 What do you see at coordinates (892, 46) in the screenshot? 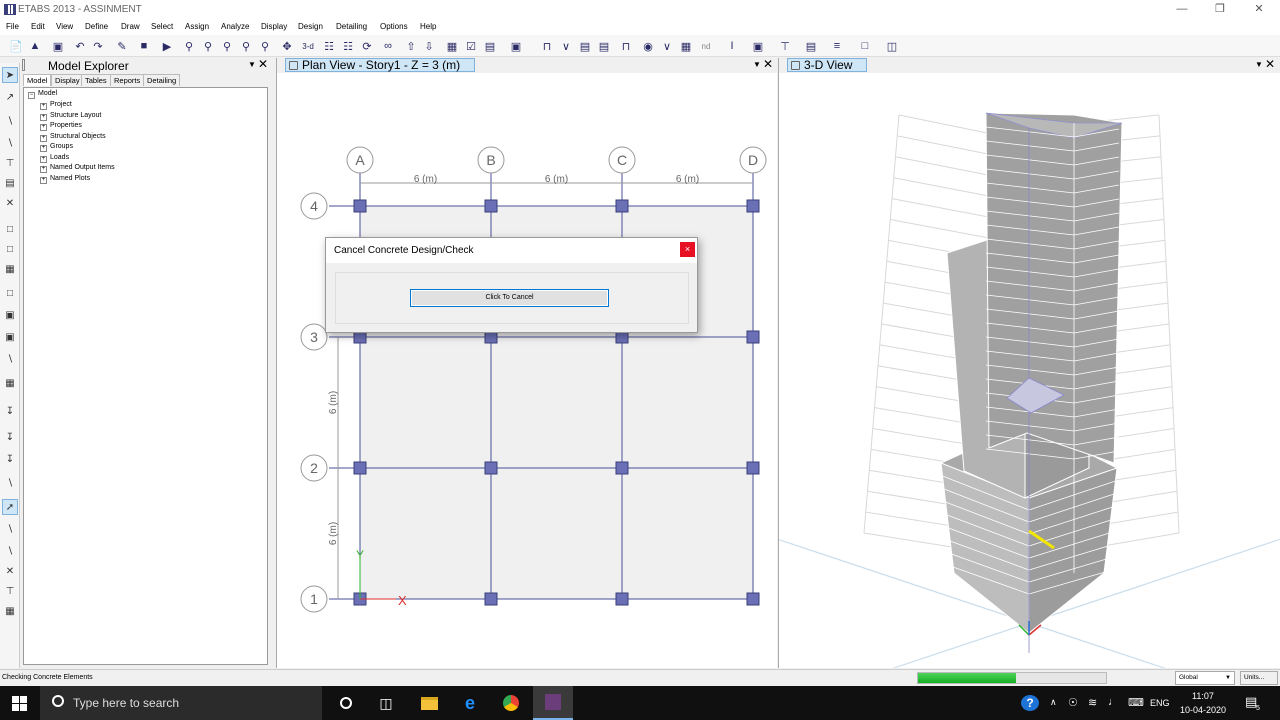
I see `layout-icon: ◫` at bounding box center [892, 46].